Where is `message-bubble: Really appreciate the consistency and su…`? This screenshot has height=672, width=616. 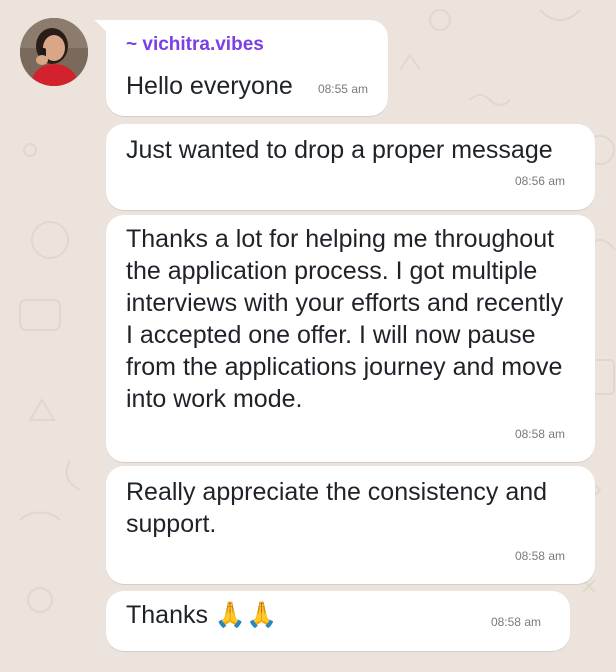
message-bubble: Really appreciate the consistency and su… is located at coordinates (350, 525).